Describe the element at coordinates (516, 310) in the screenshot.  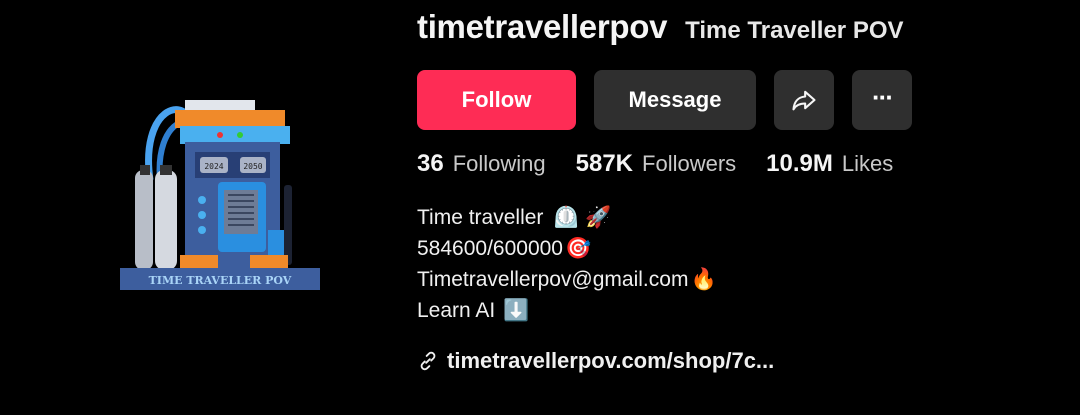
I see `down-arrow-emoji-icon: ⬇️` at that location.